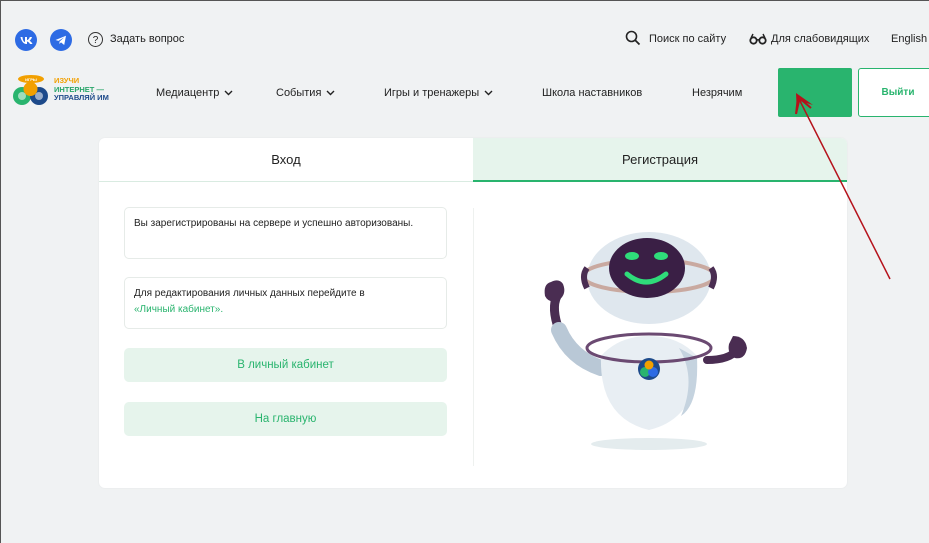 The width and height of the screenshot is (929, 543). Describe the element at coordinates (95, 39) in the screenshot. I see `question-icon: ?` at that location.